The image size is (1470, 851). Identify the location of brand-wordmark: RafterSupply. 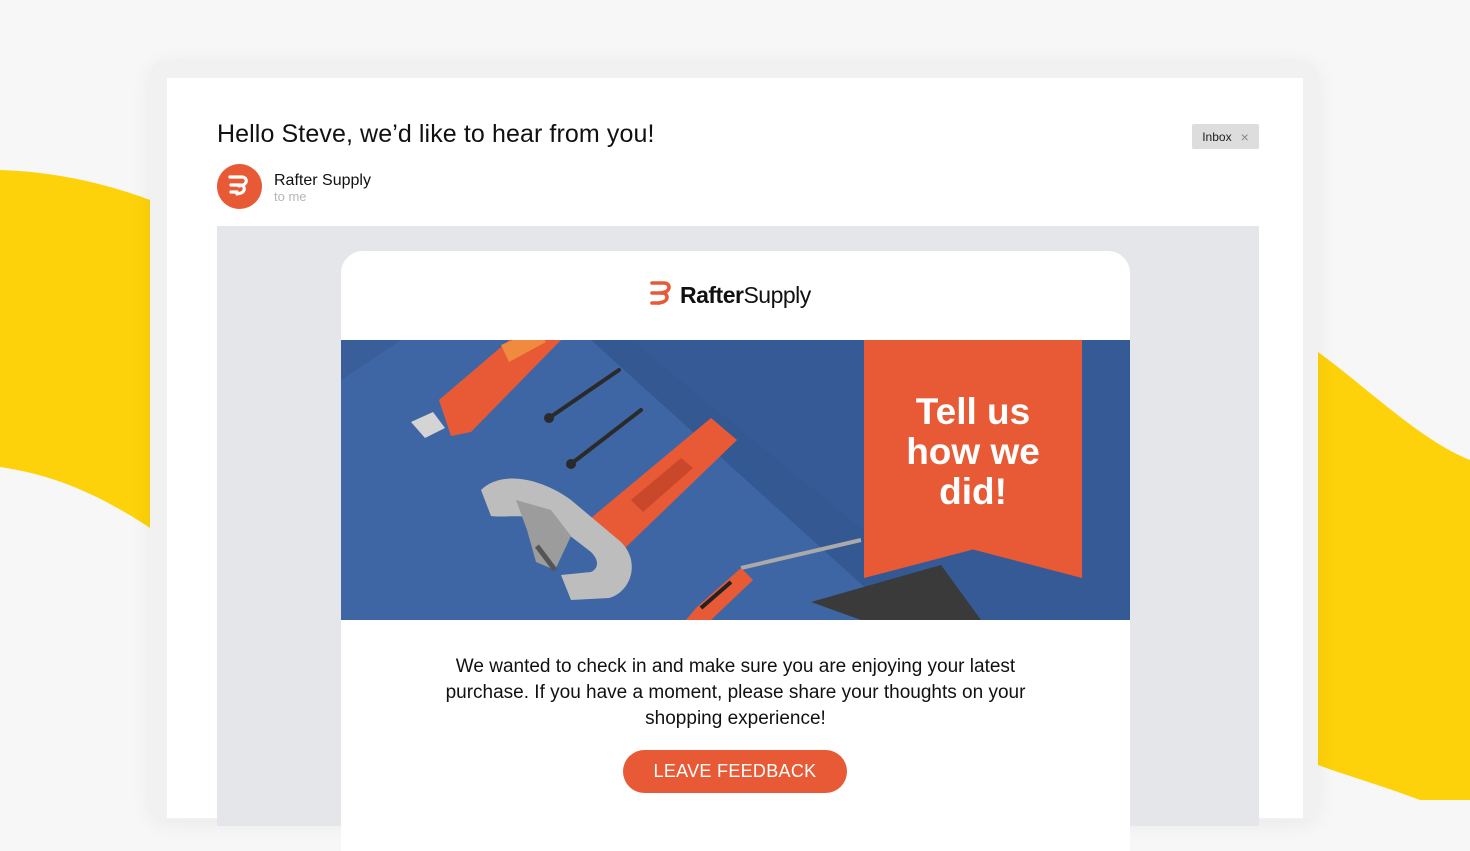
(745, 294).